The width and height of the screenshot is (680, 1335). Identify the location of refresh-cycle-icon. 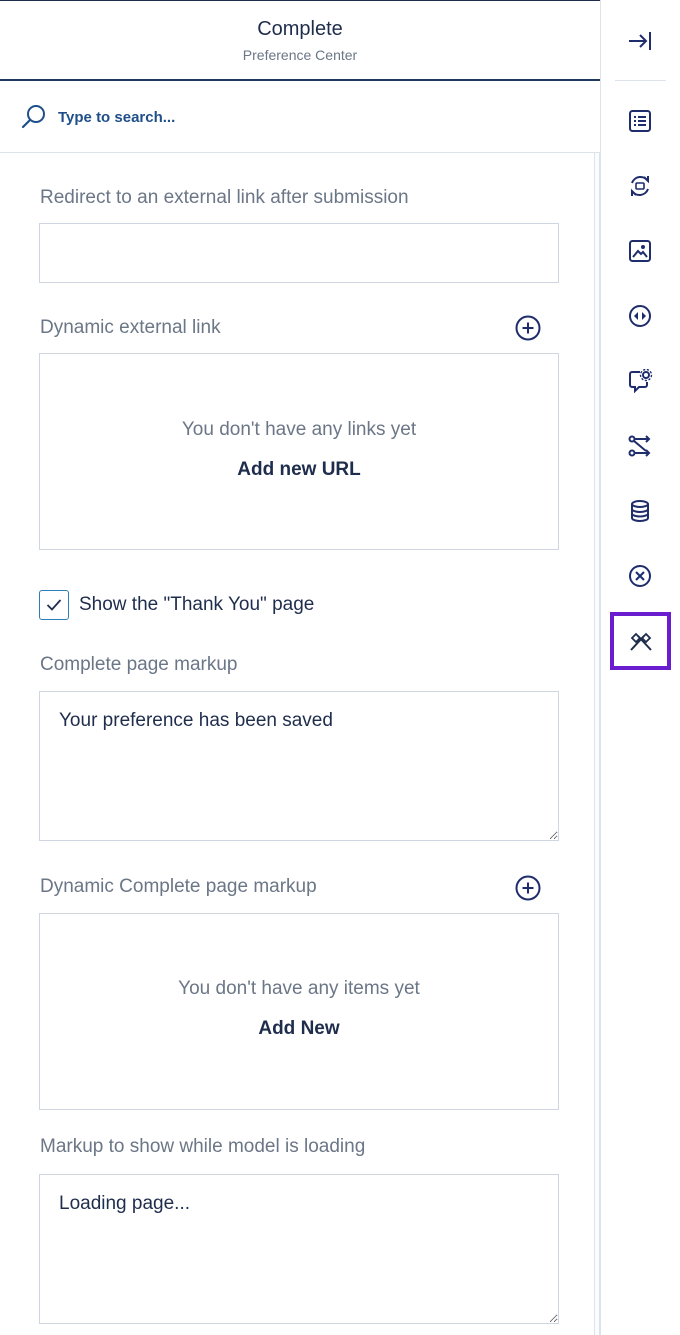
(640, 186).